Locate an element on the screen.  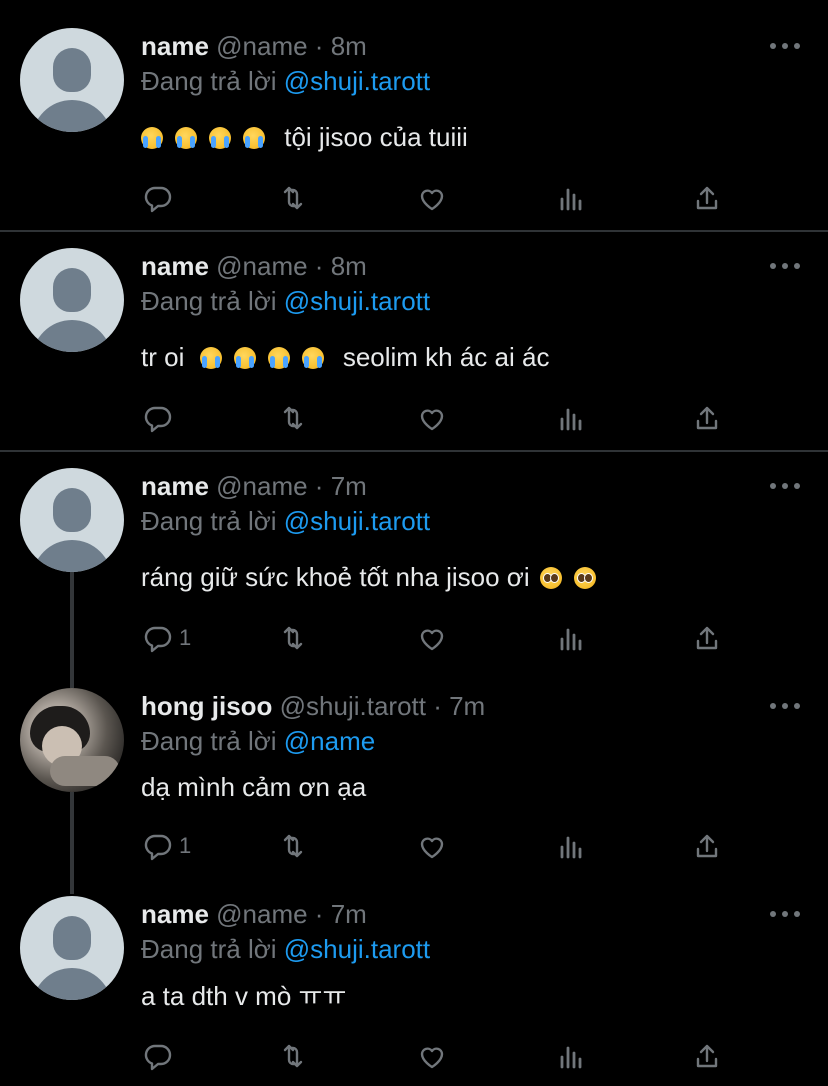
display-name: hong jisoo is located at coordinates (206, 706).